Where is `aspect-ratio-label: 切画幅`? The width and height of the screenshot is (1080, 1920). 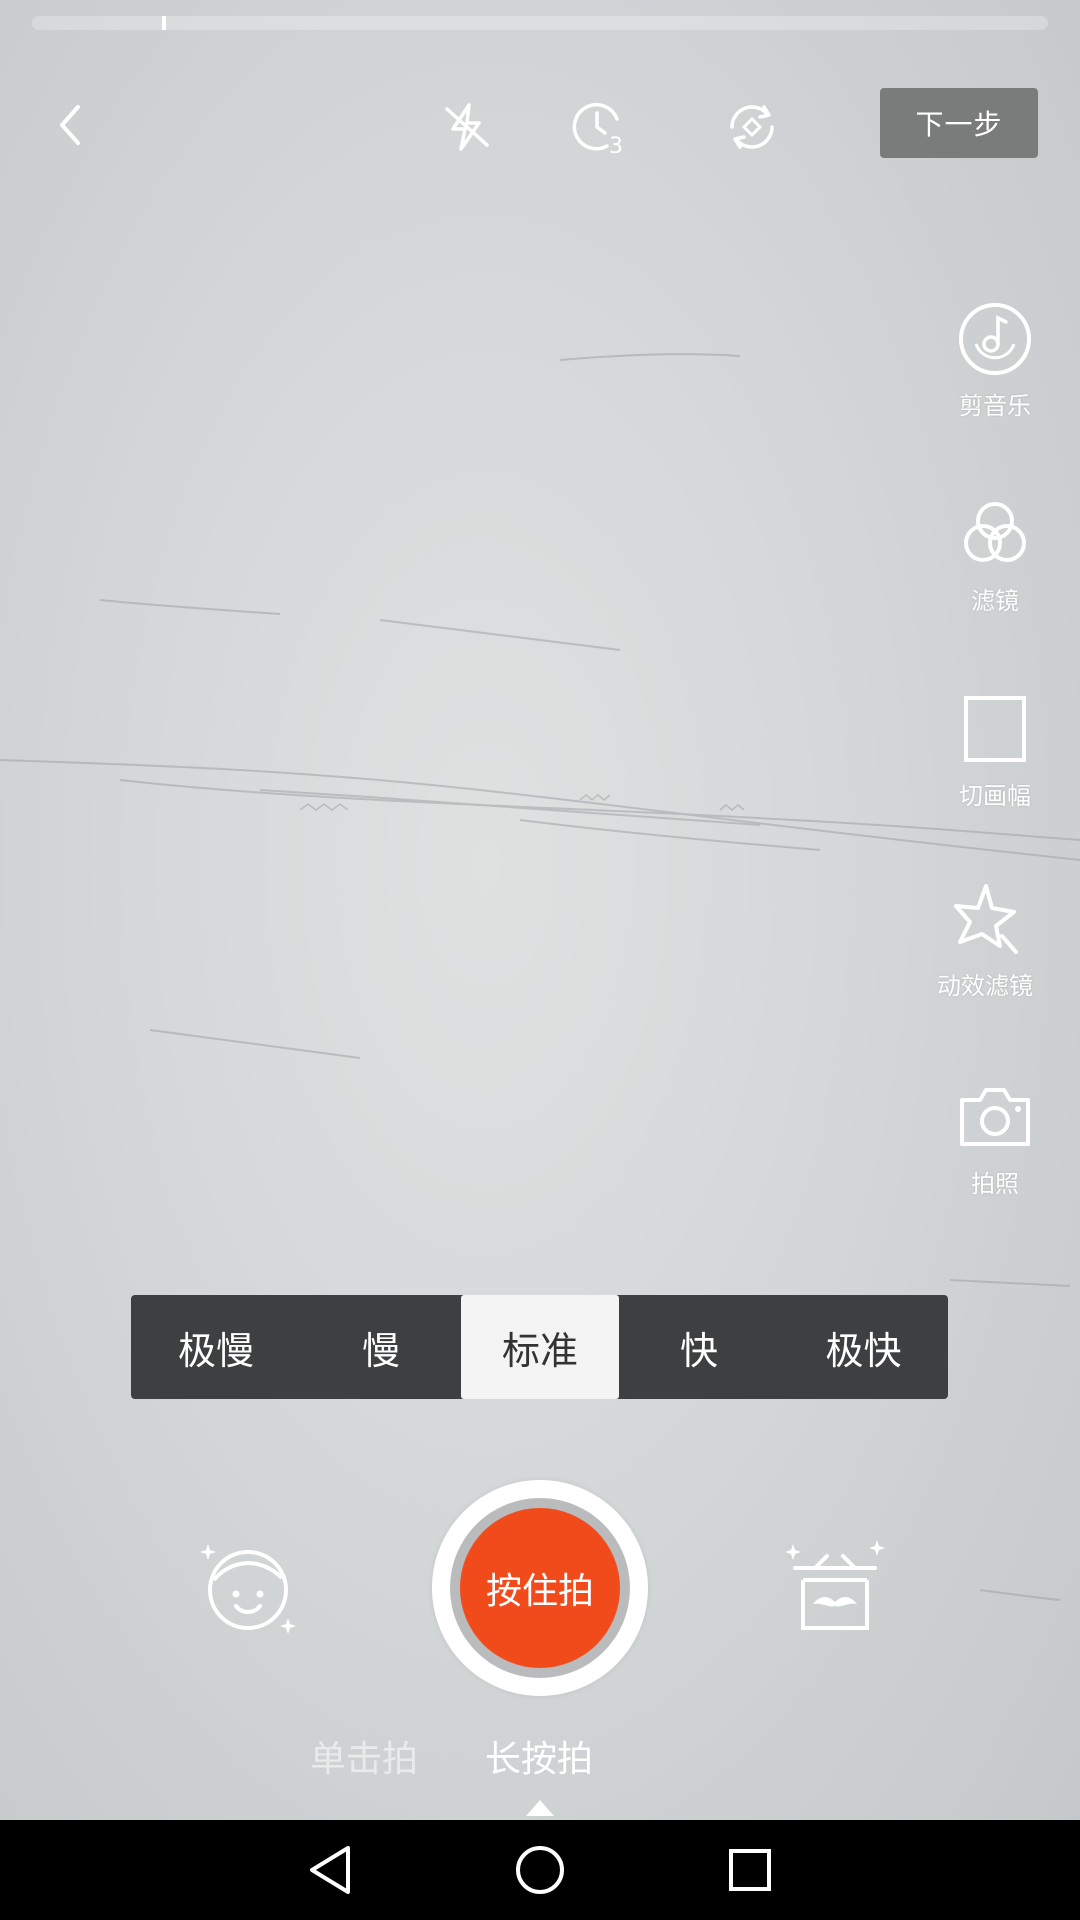 aspect-ratio-label: 切画幅 is located at coordinates (995, 796).